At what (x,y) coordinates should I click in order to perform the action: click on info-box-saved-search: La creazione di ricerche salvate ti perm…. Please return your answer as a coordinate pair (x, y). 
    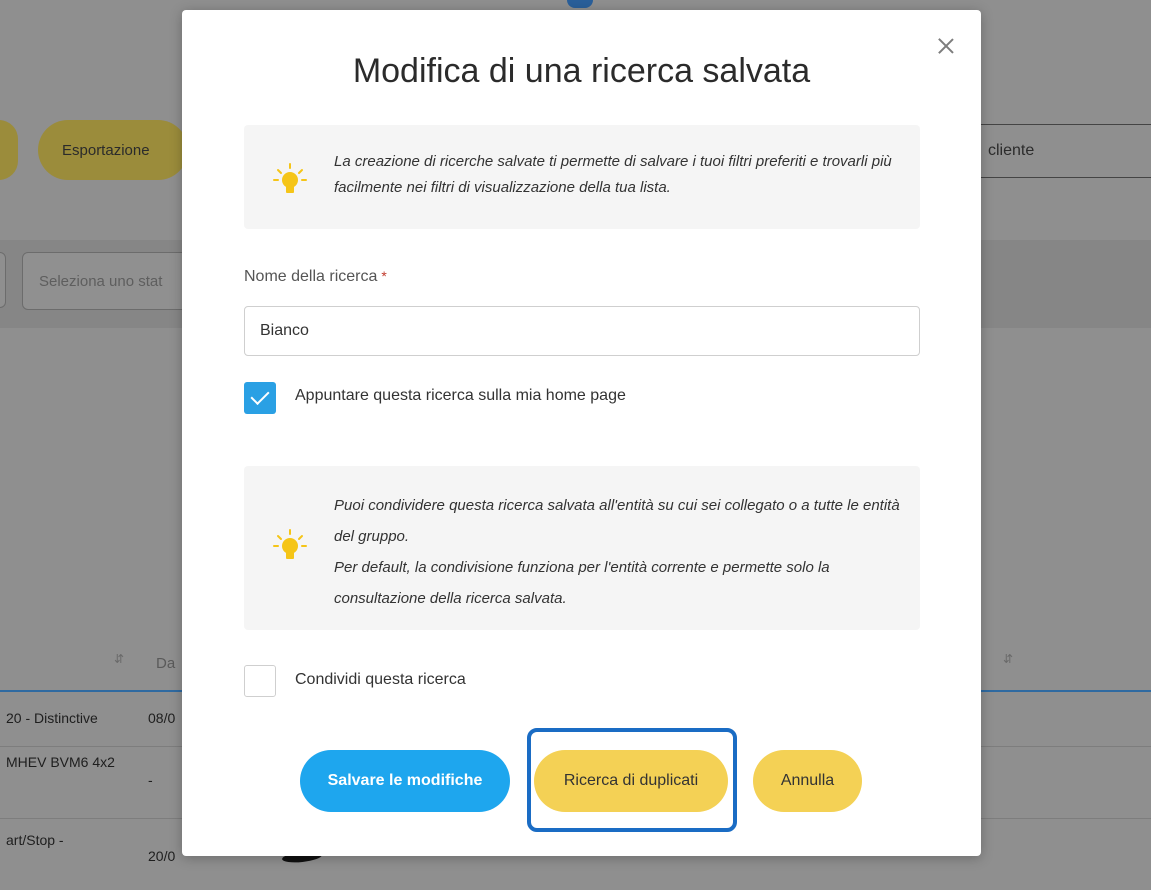
    Looking at the image, I should click on (582, 177).